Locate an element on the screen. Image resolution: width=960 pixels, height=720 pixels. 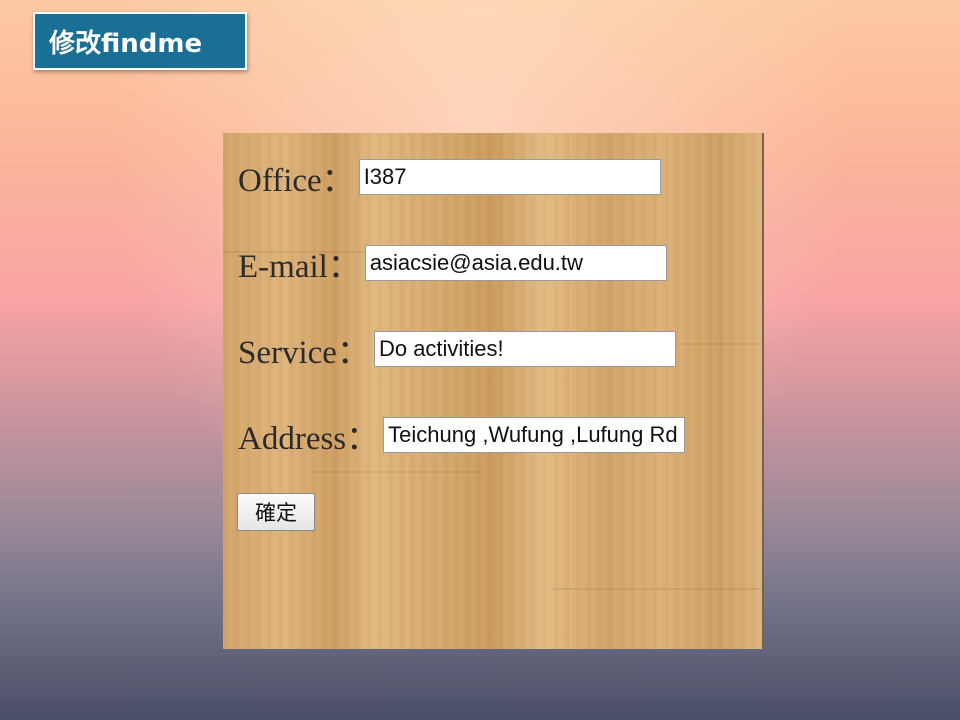
office-row: Office： is located at coordinates (449, 177).